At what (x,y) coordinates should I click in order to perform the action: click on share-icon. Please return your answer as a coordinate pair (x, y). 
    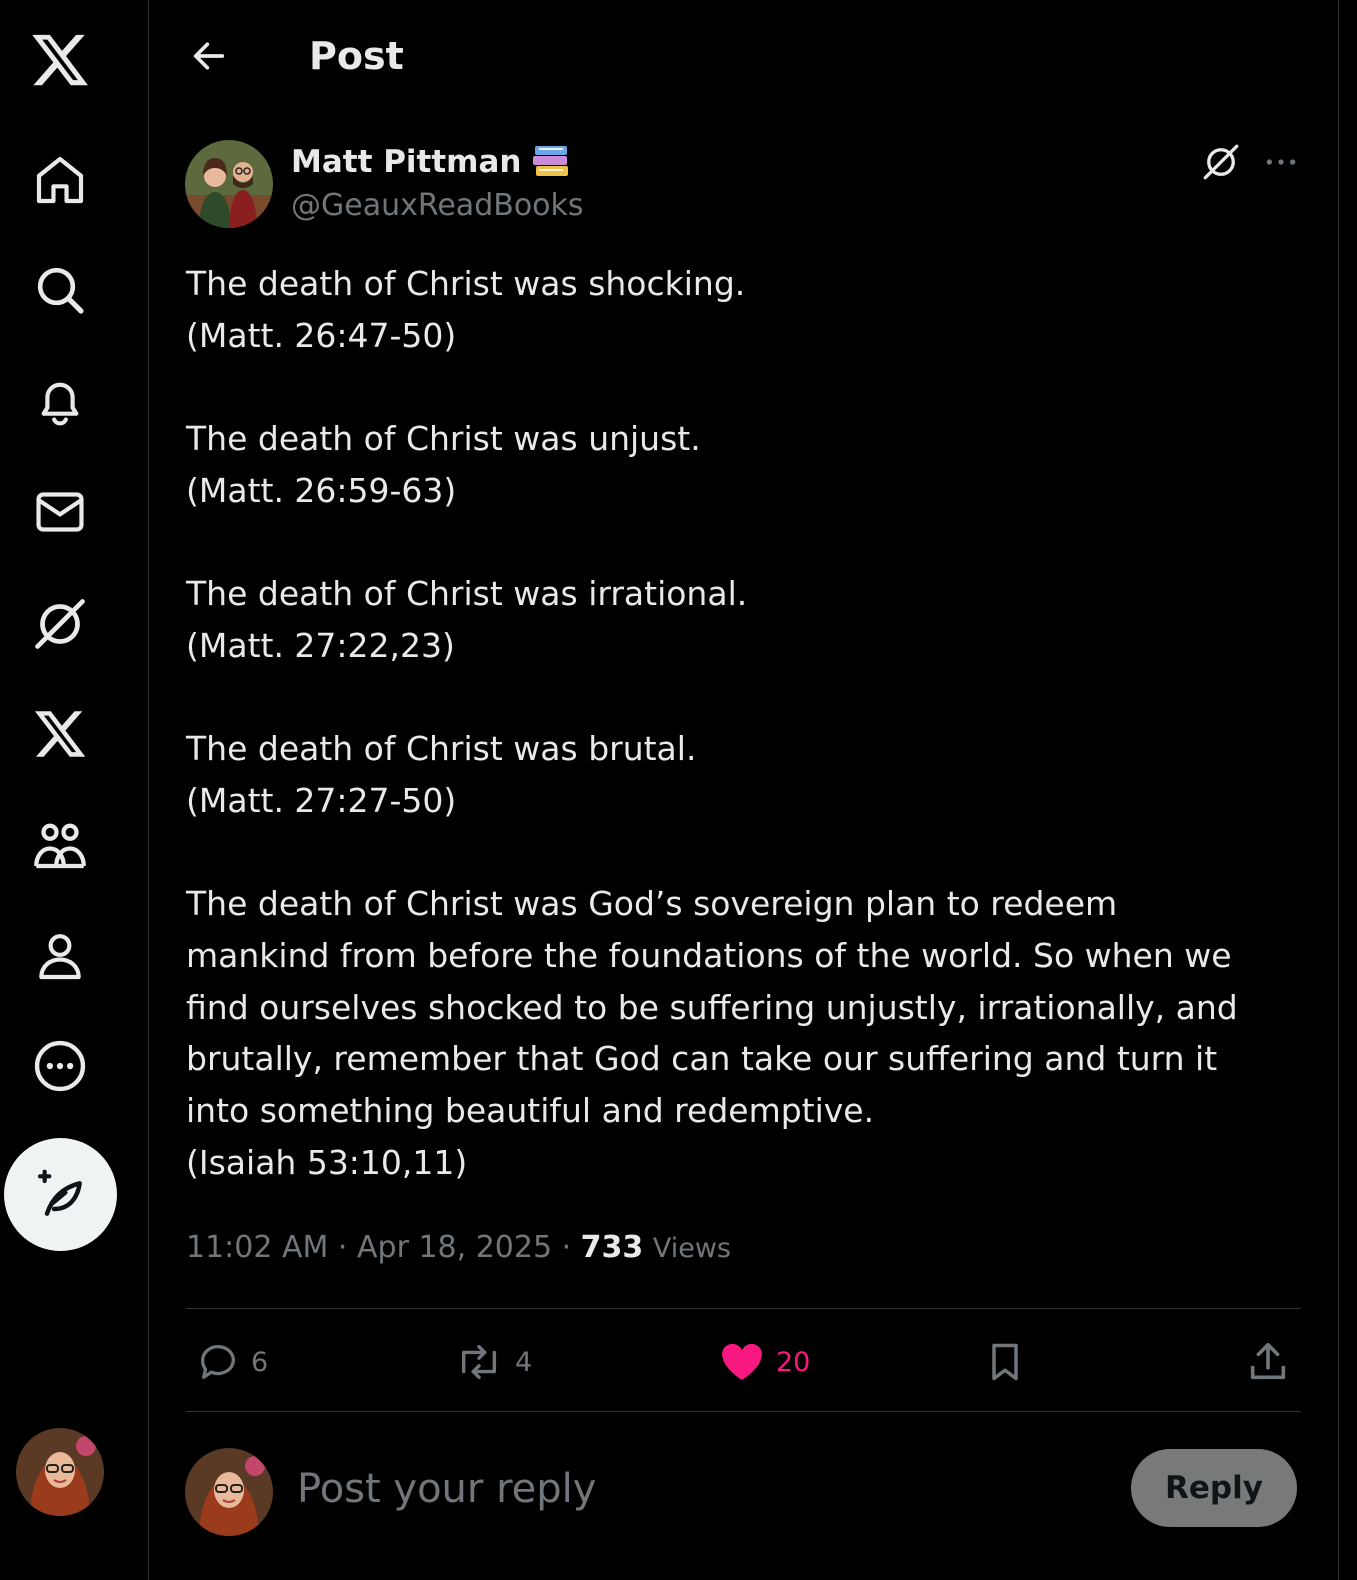
    Looking at the image, I should click on (1268, 1362).